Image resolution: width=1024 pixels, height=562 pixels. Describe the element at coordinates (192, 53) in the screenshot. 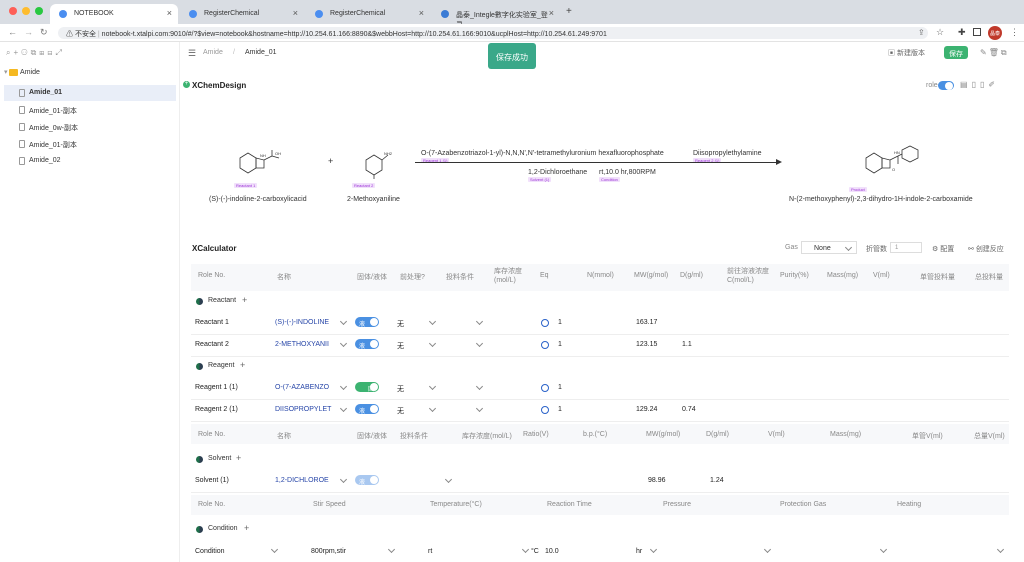

I see `menu-toggle-icon: ☰` at that location.